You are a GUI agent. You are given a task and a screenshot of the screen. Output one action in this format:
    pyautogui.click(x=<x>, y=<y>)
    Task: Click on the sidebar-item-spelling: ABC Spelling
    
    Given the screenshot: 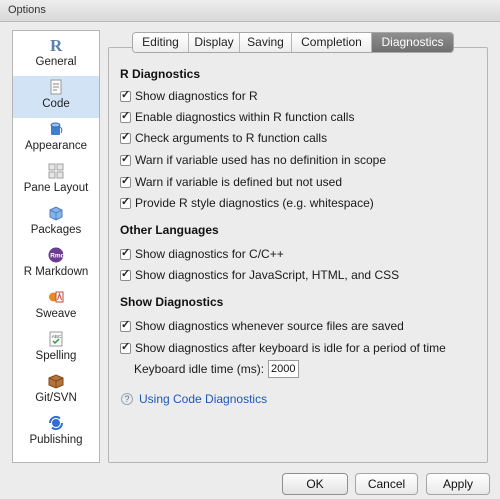 What is the action you would take?
    pyautogui.click(x=56, y=349)
    